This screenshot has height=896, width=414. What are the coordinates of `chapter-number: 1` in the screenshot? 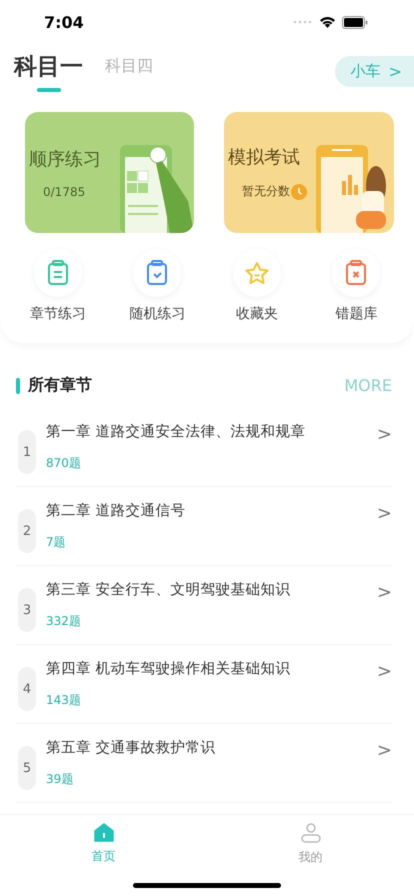 It's located at (27, 452).